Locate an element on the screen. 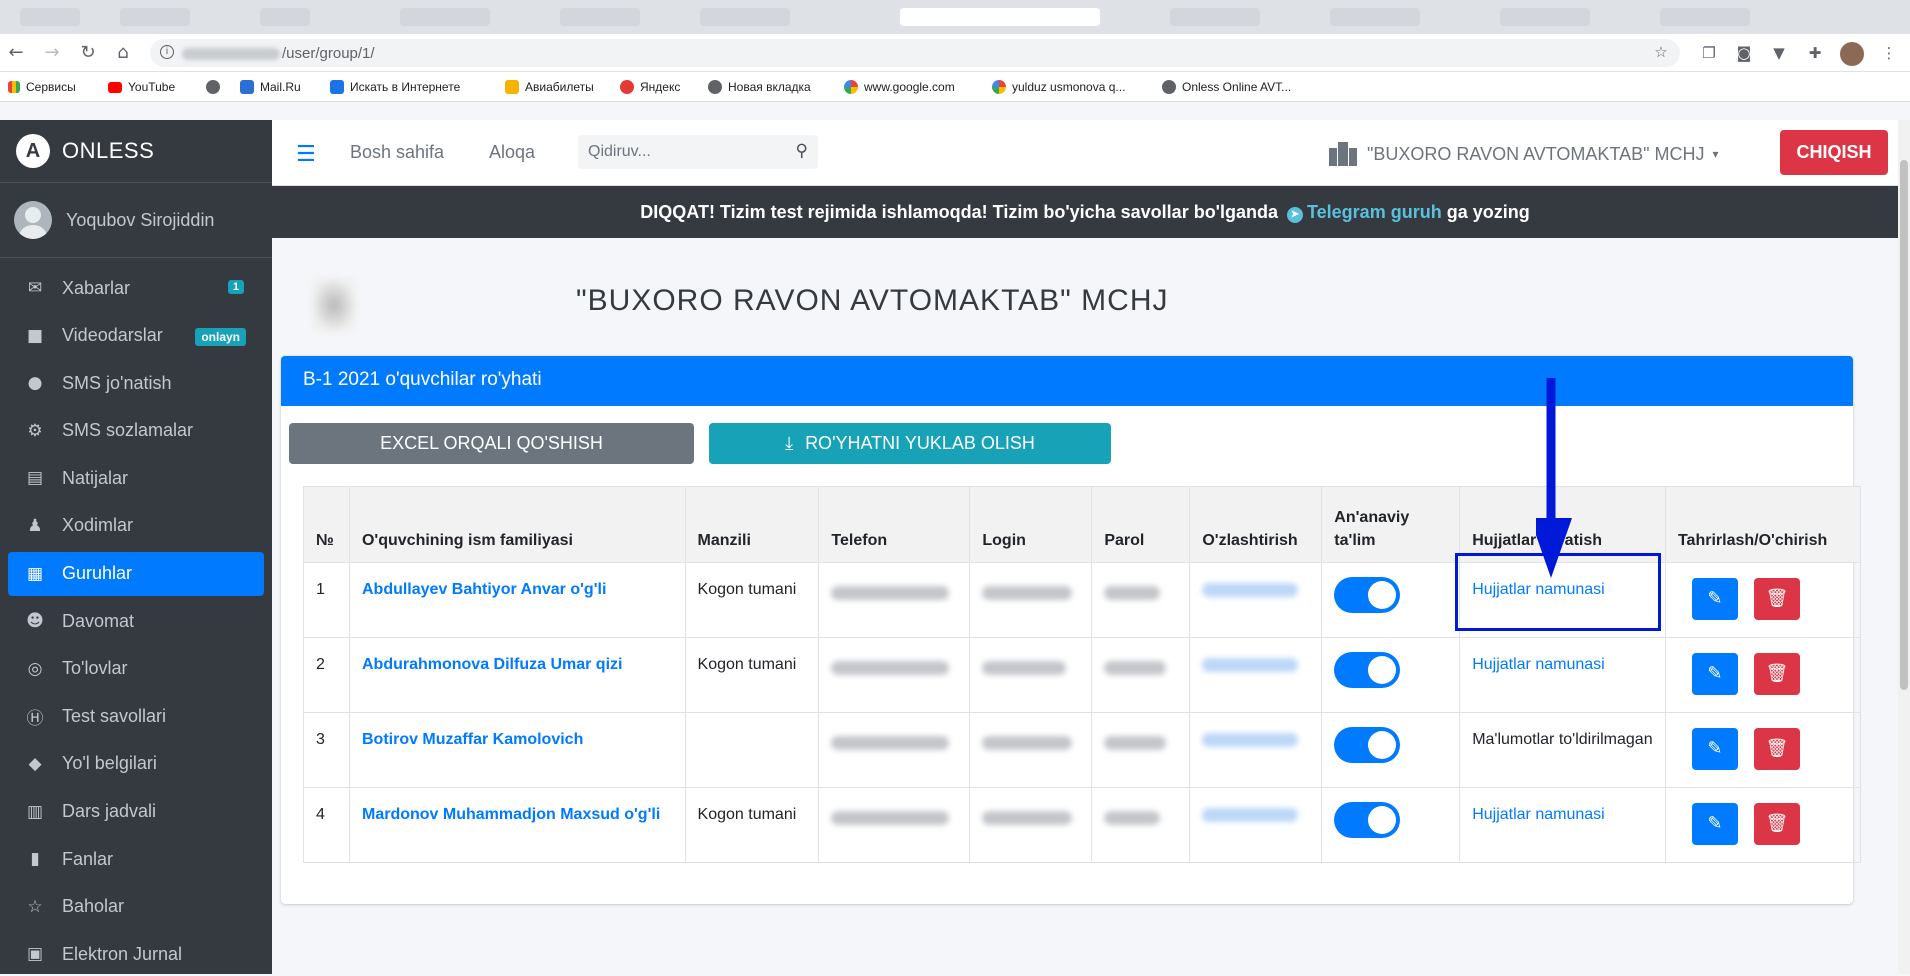 The width and height of the screenshot is (1910, 976). bookmark-star-icon: ☆ is located at coordinates (1661, 52).